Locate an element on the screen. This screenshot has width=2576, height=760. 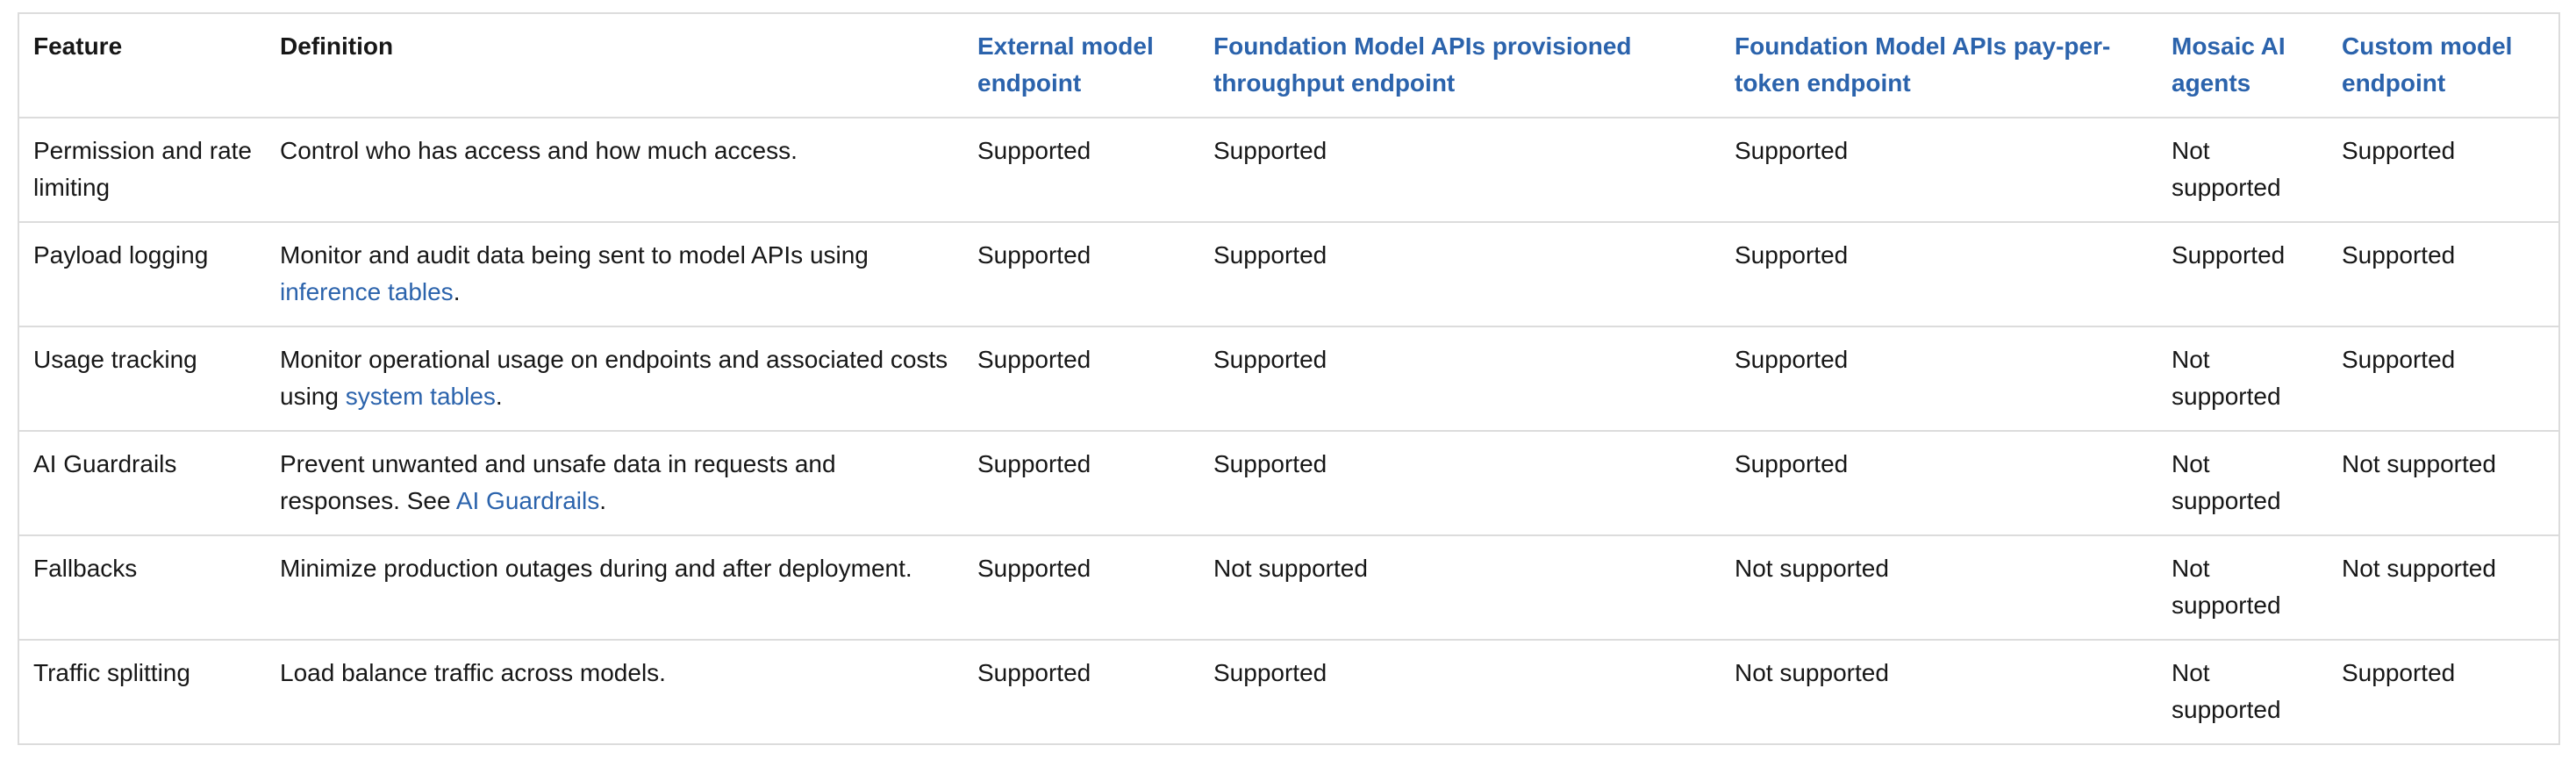
system-tables-link: system tables is located at coordinates (421, 396).